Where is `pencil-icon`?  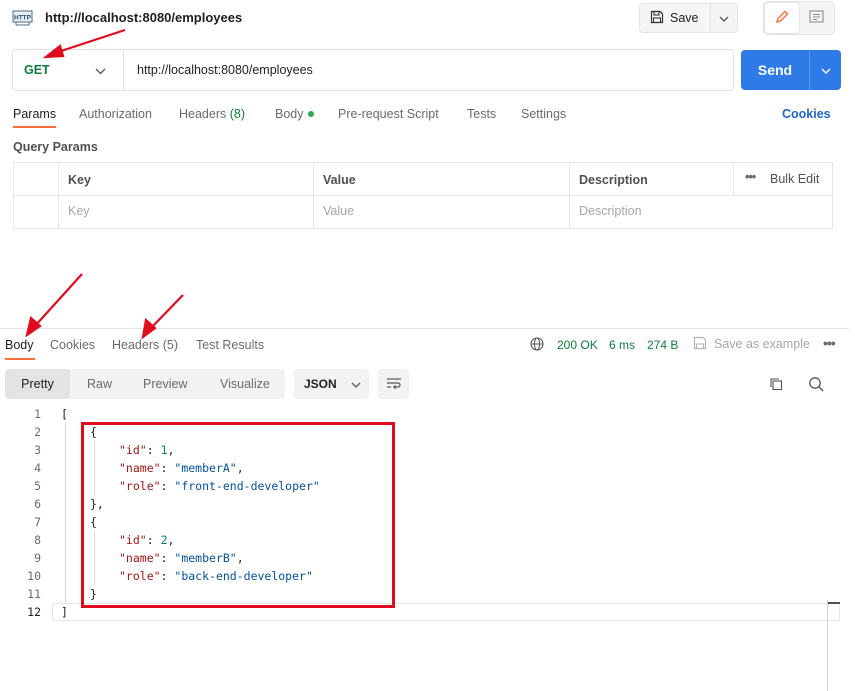
pencil-icon is located at coordinates (782, 18).